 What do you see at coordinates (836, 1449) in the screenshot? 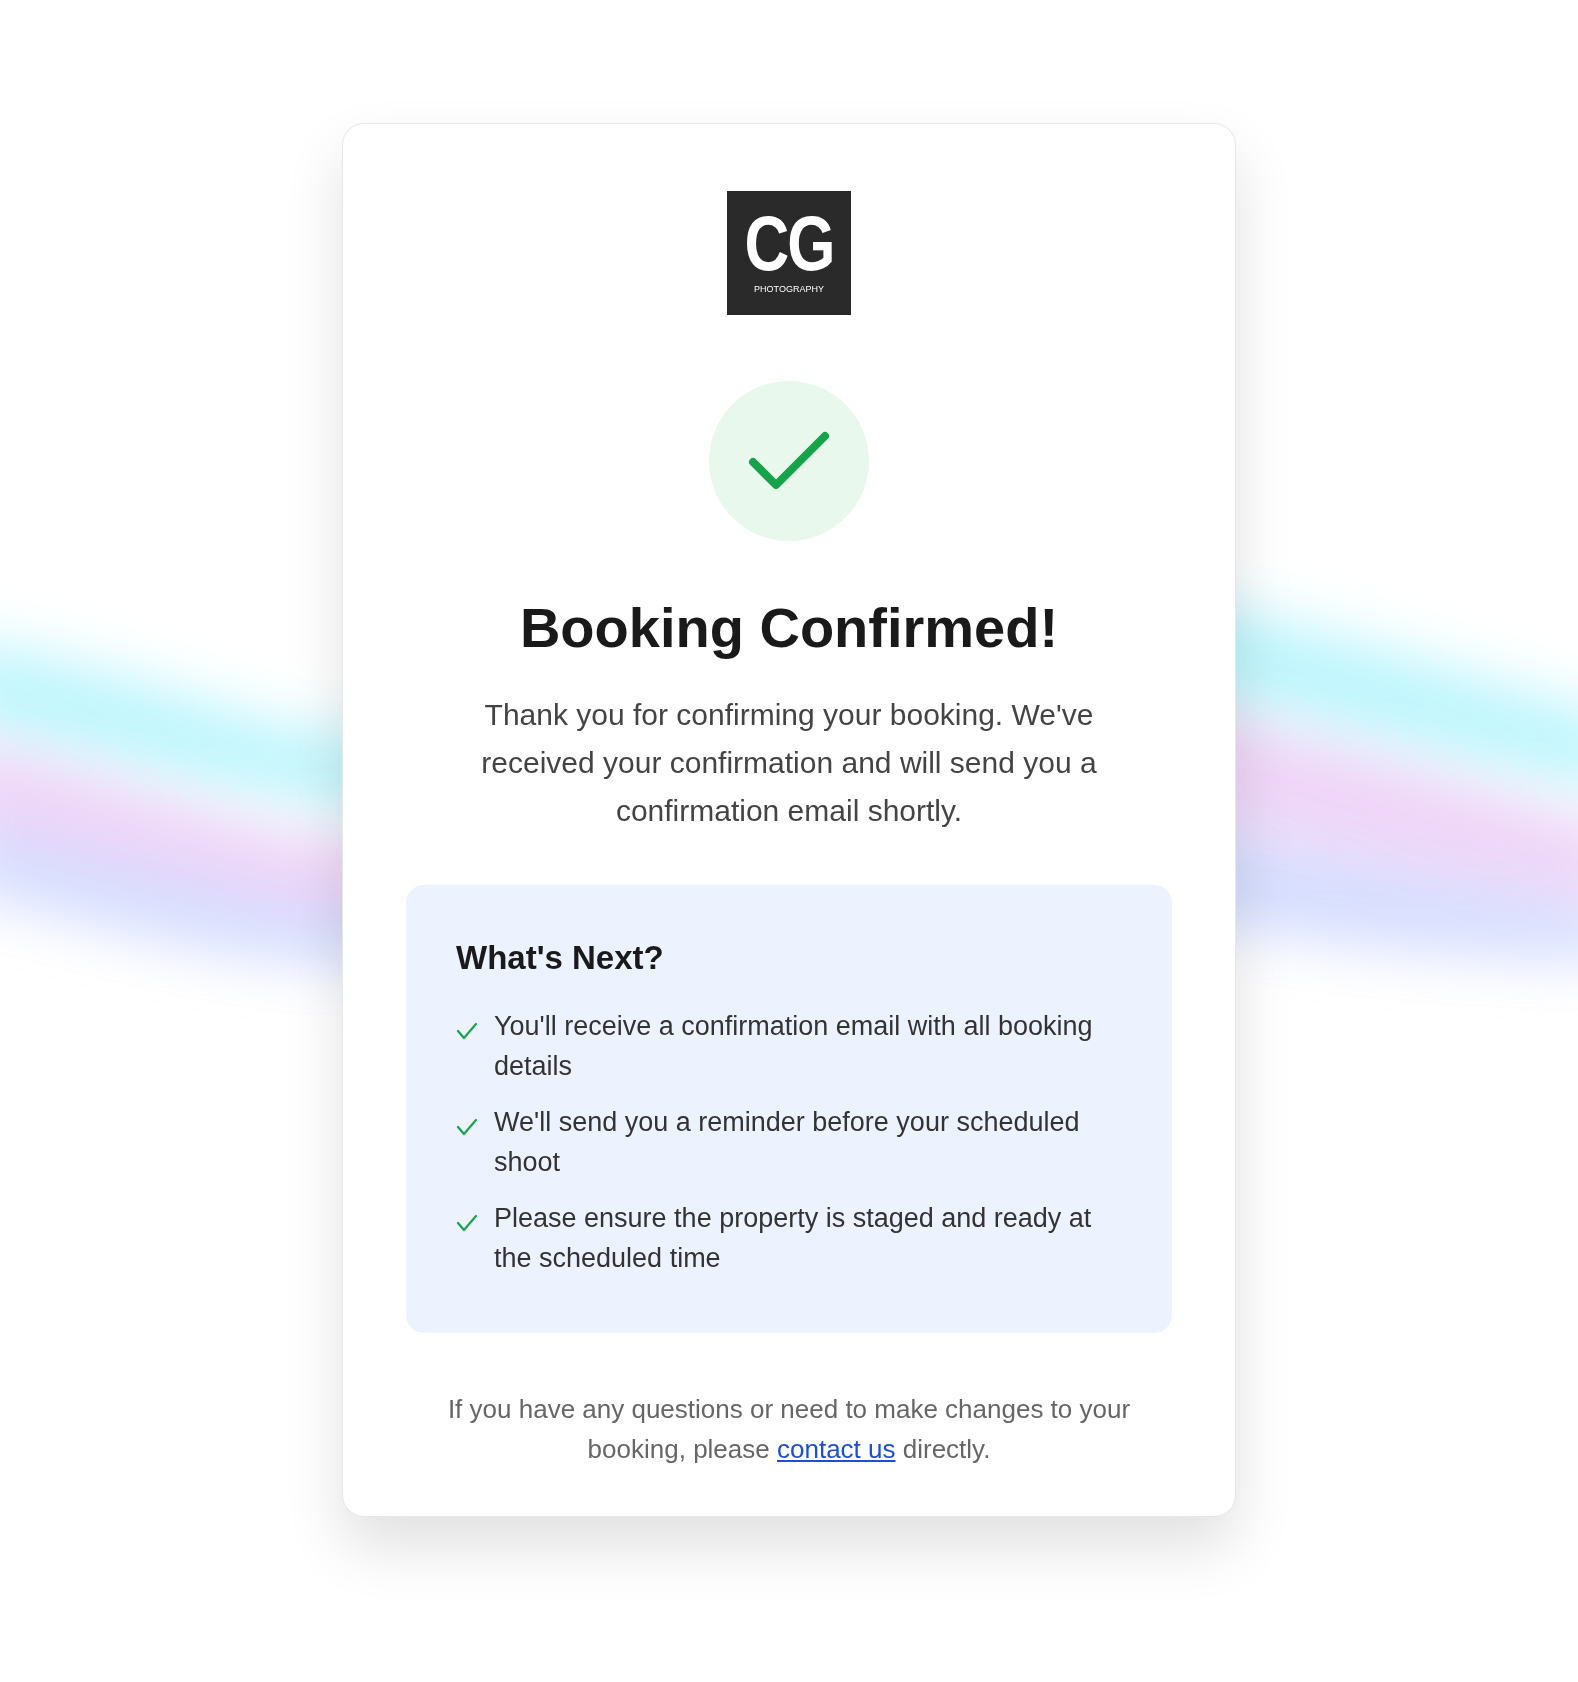
I see `contact-link: contact us` at bounding box center [836, 1449].